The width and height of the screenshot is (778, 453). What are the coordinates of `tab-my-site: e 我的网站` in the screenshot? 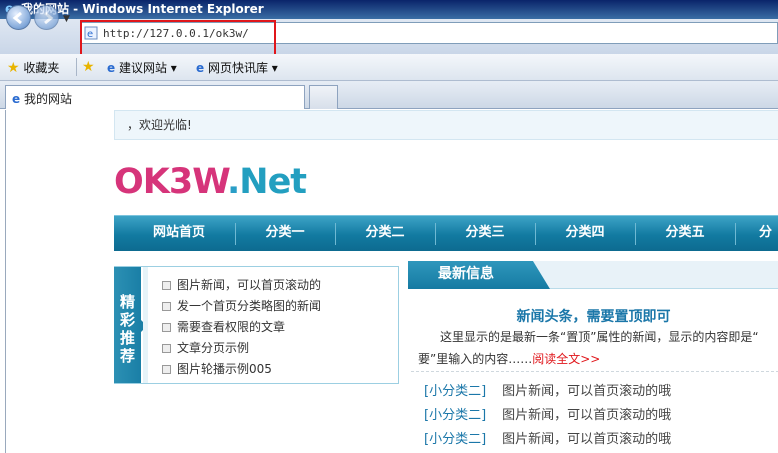 It's located at (155, 97).